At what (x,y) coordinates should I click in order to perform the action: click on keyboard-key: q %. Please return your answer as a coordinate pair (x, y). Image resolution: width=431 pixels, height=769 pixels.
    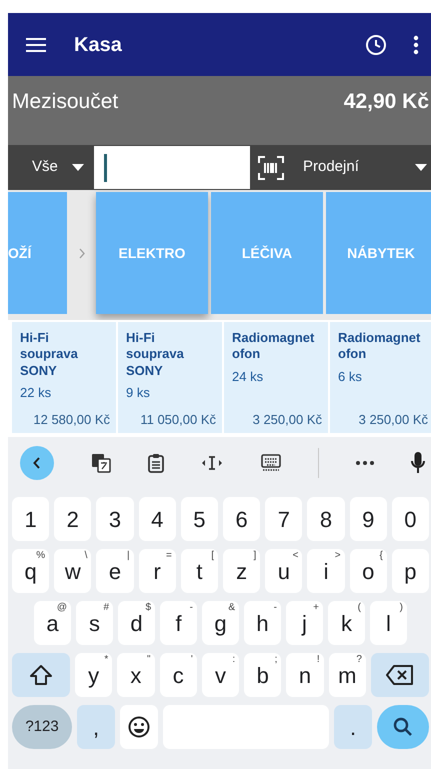
    Looking at the image, I should click on (31, 571).